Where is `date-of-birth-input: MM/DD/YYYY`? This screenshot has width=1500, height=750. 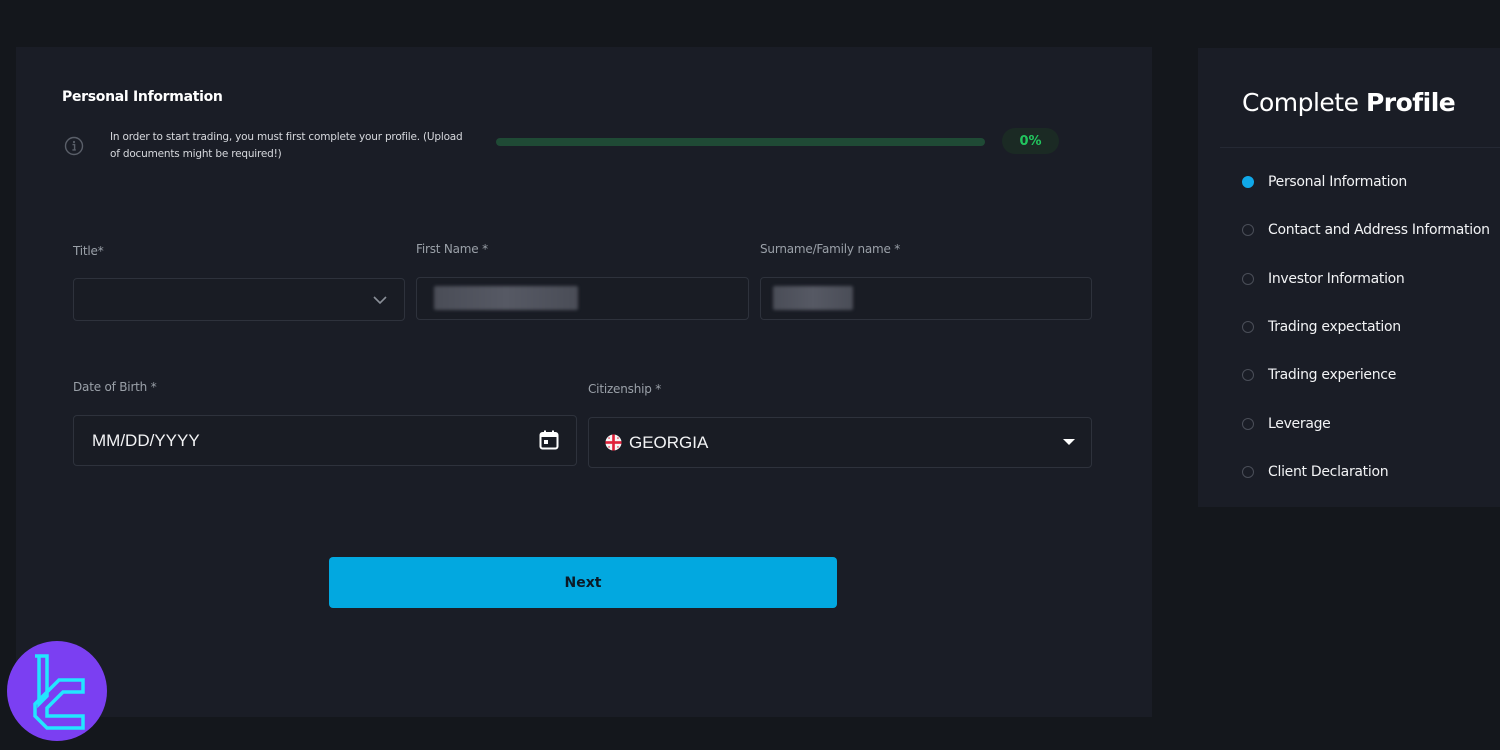
date-of-birth-input: MM/DD/YYYY is located at coordinates (325, 440).